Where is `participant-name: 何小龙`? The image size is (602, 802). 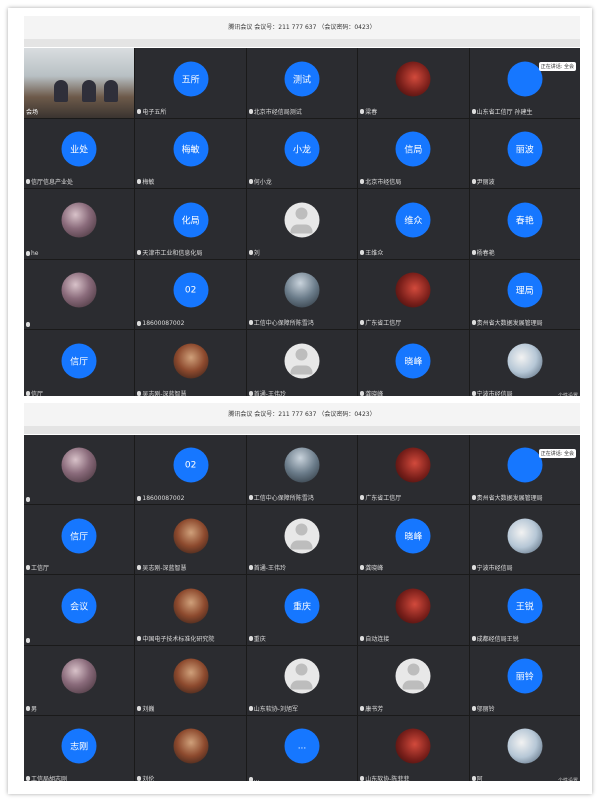 participant-name: 何小龙 is located at coordinates (262, 183).